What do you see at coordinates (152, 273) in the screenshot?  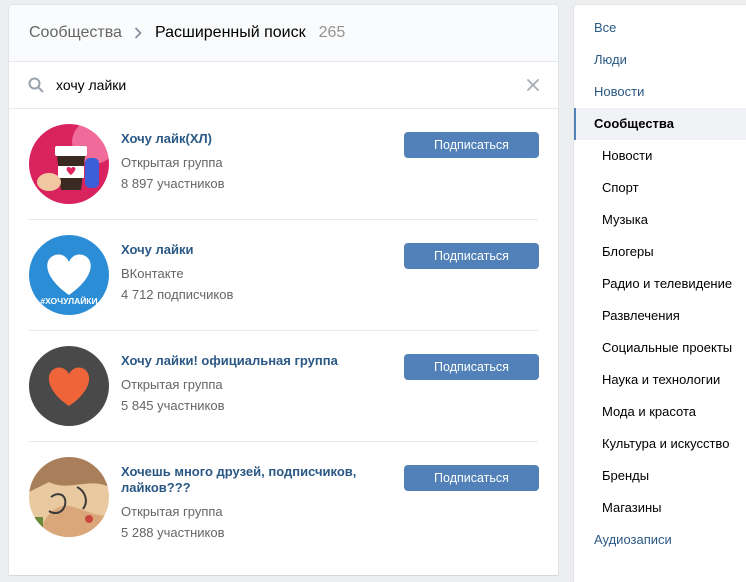 I see `community-type: ВКонтакте` at bounding box center [152, 273].